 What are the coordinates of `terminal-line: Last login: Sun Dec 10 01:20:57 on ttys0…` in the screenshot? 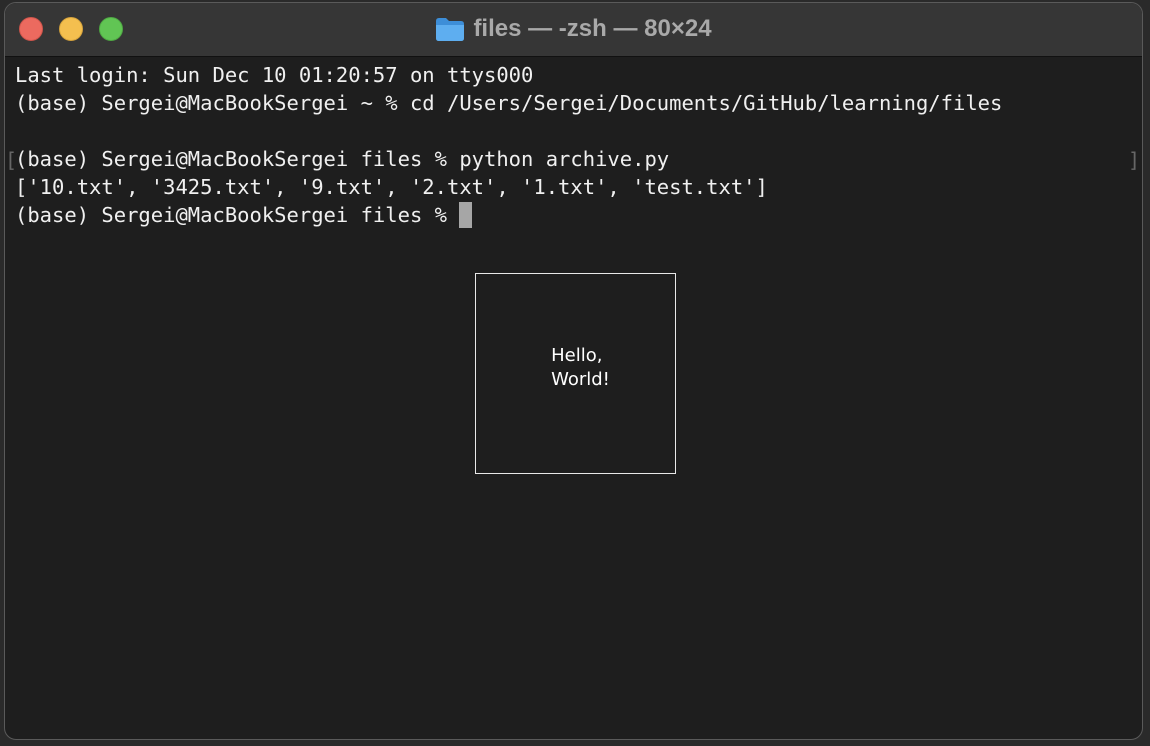 It's located at (274, 75).